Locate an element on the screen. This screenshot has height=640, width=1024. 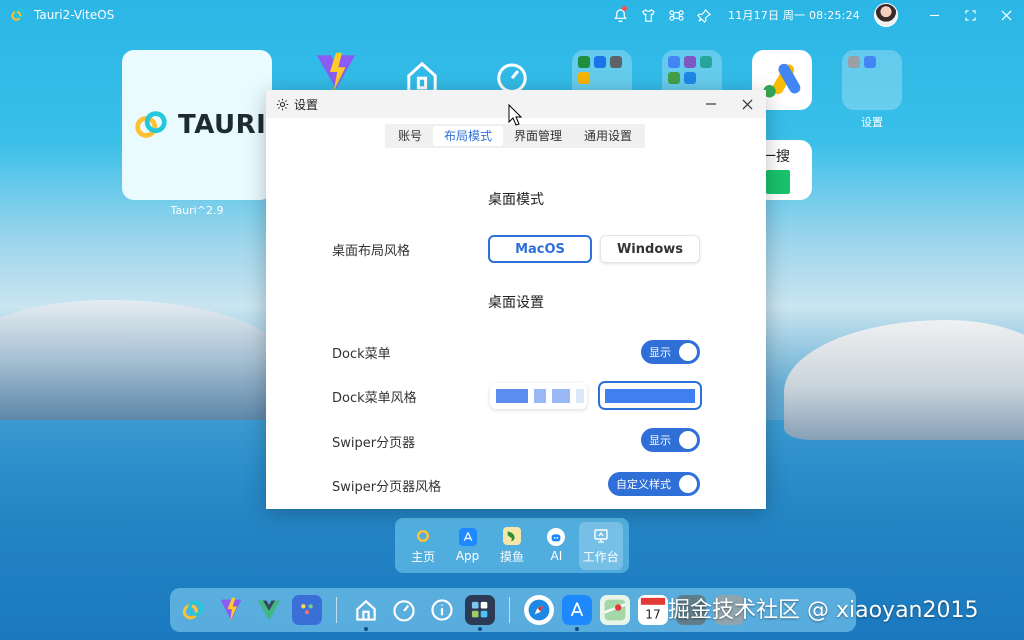
clock: 11月17日 周一 08:25:24 is located at coordinates (794, 15).